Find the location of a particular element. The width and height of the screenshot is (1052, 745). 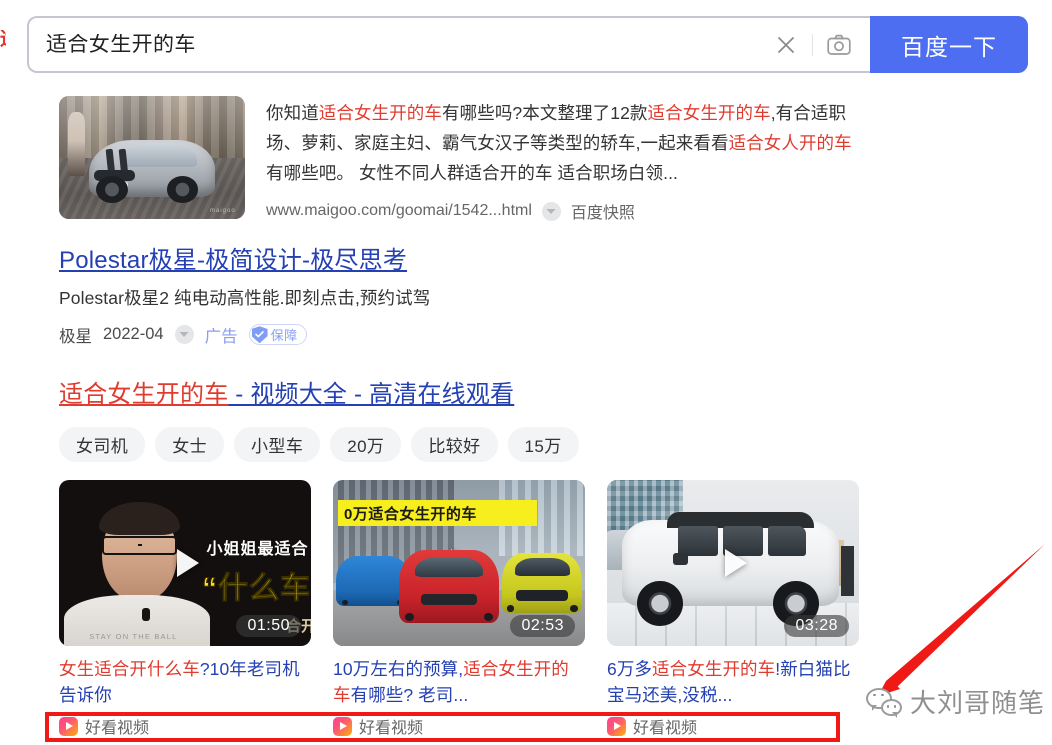

video-duration: 03:28 is located at coordinates (816, 626).